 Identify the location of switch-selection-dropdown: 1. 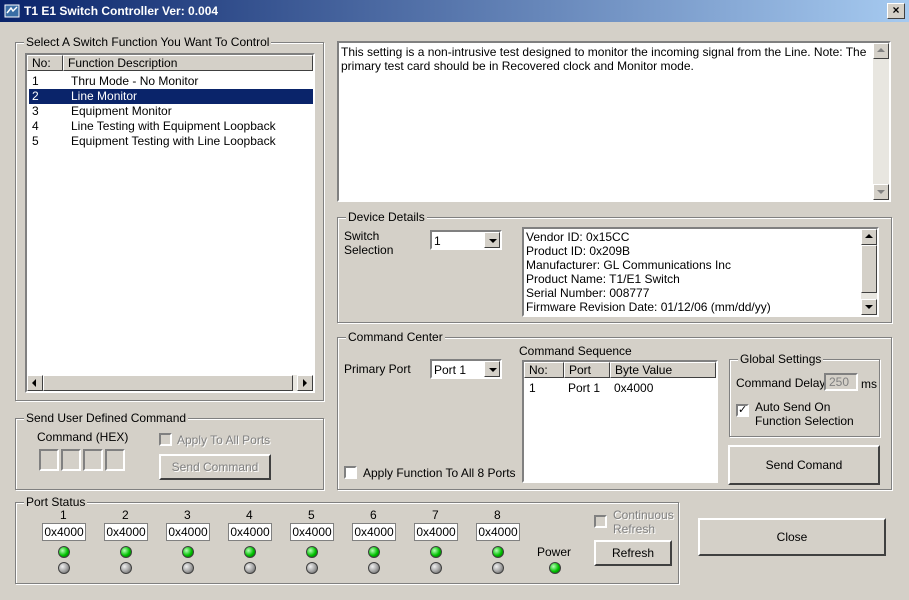
(466, 240).